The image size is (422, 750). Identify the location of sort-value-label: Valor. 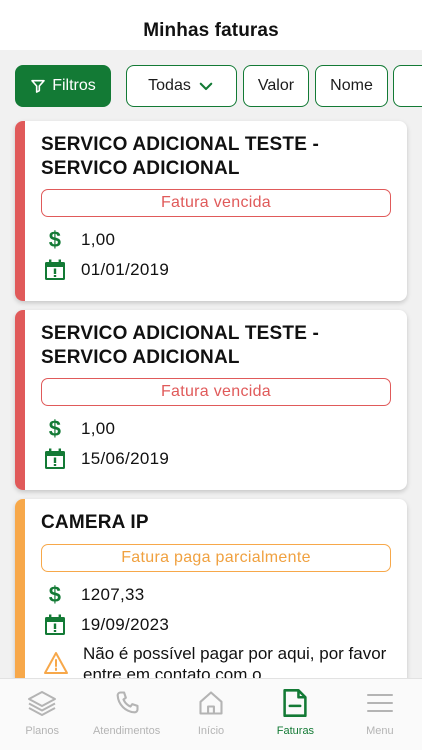
(276, 85).